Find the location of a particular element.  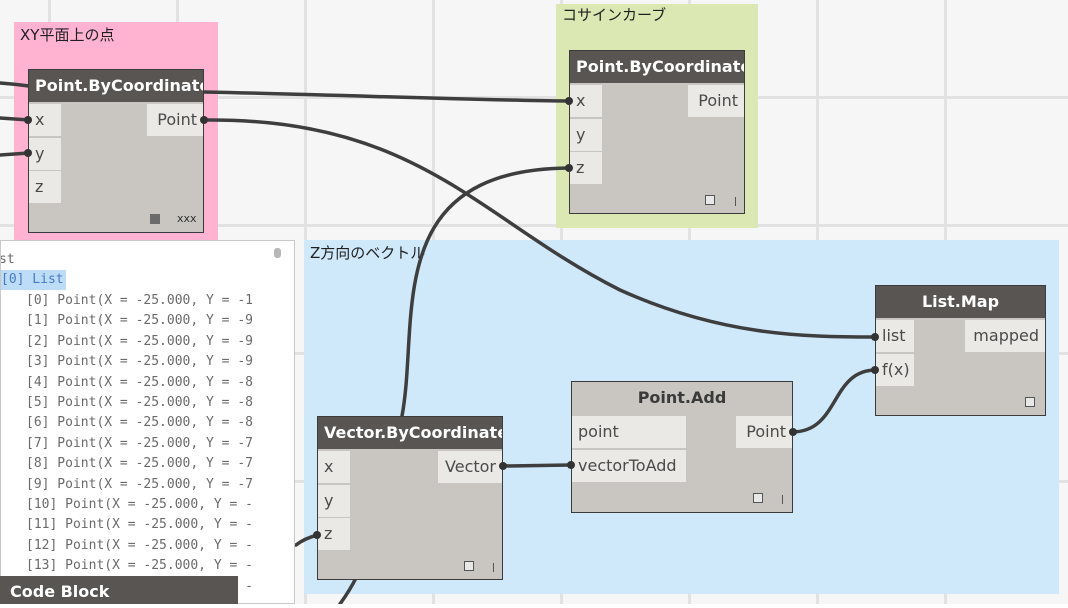

watch-list-item: [9] Point(X = -25.000, Y = -7 is located at coordinates (139, 485).